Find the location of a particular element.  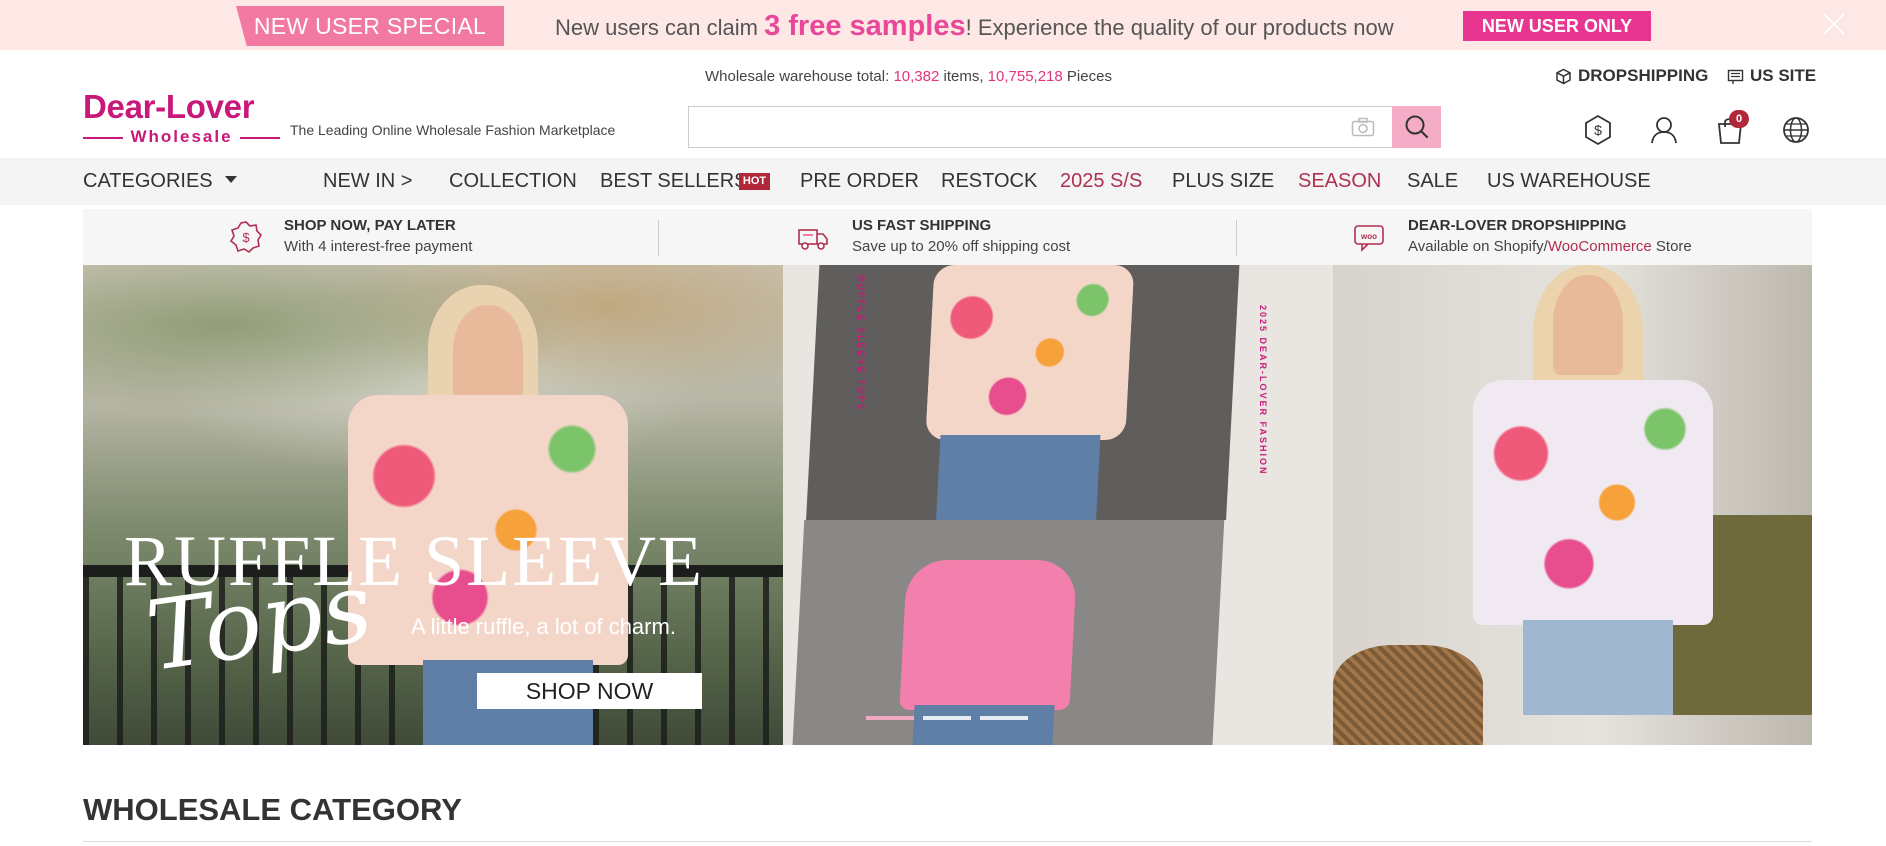

center-bottom-photo is located at coordinates (1008, 632).